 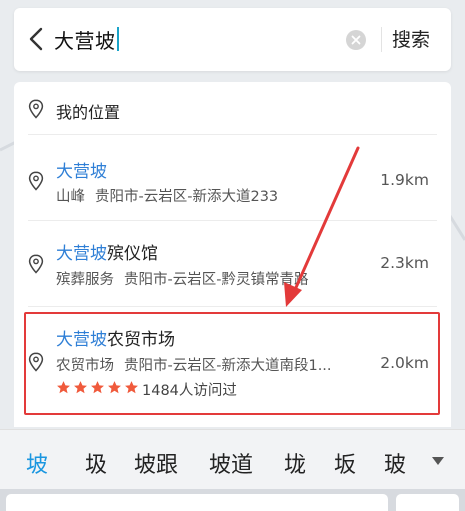 I want to click on candidate-item: 坡跟, so click(x=156, y=463).